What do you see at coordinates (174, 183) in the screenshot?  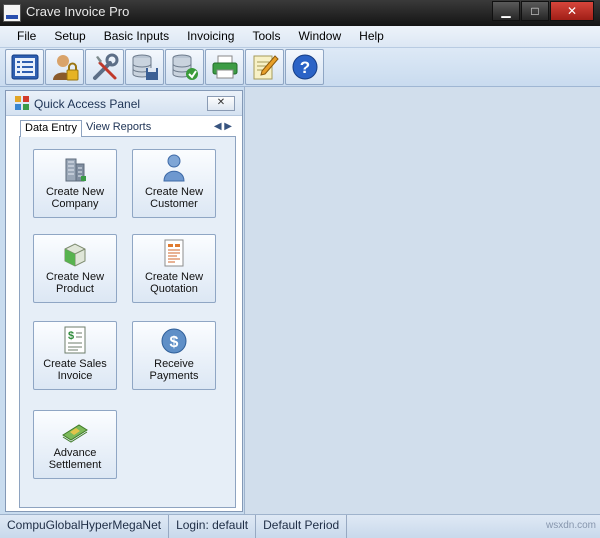 I see `create-new-customer-button: Create New Customer` at bounding box center [174, 183].